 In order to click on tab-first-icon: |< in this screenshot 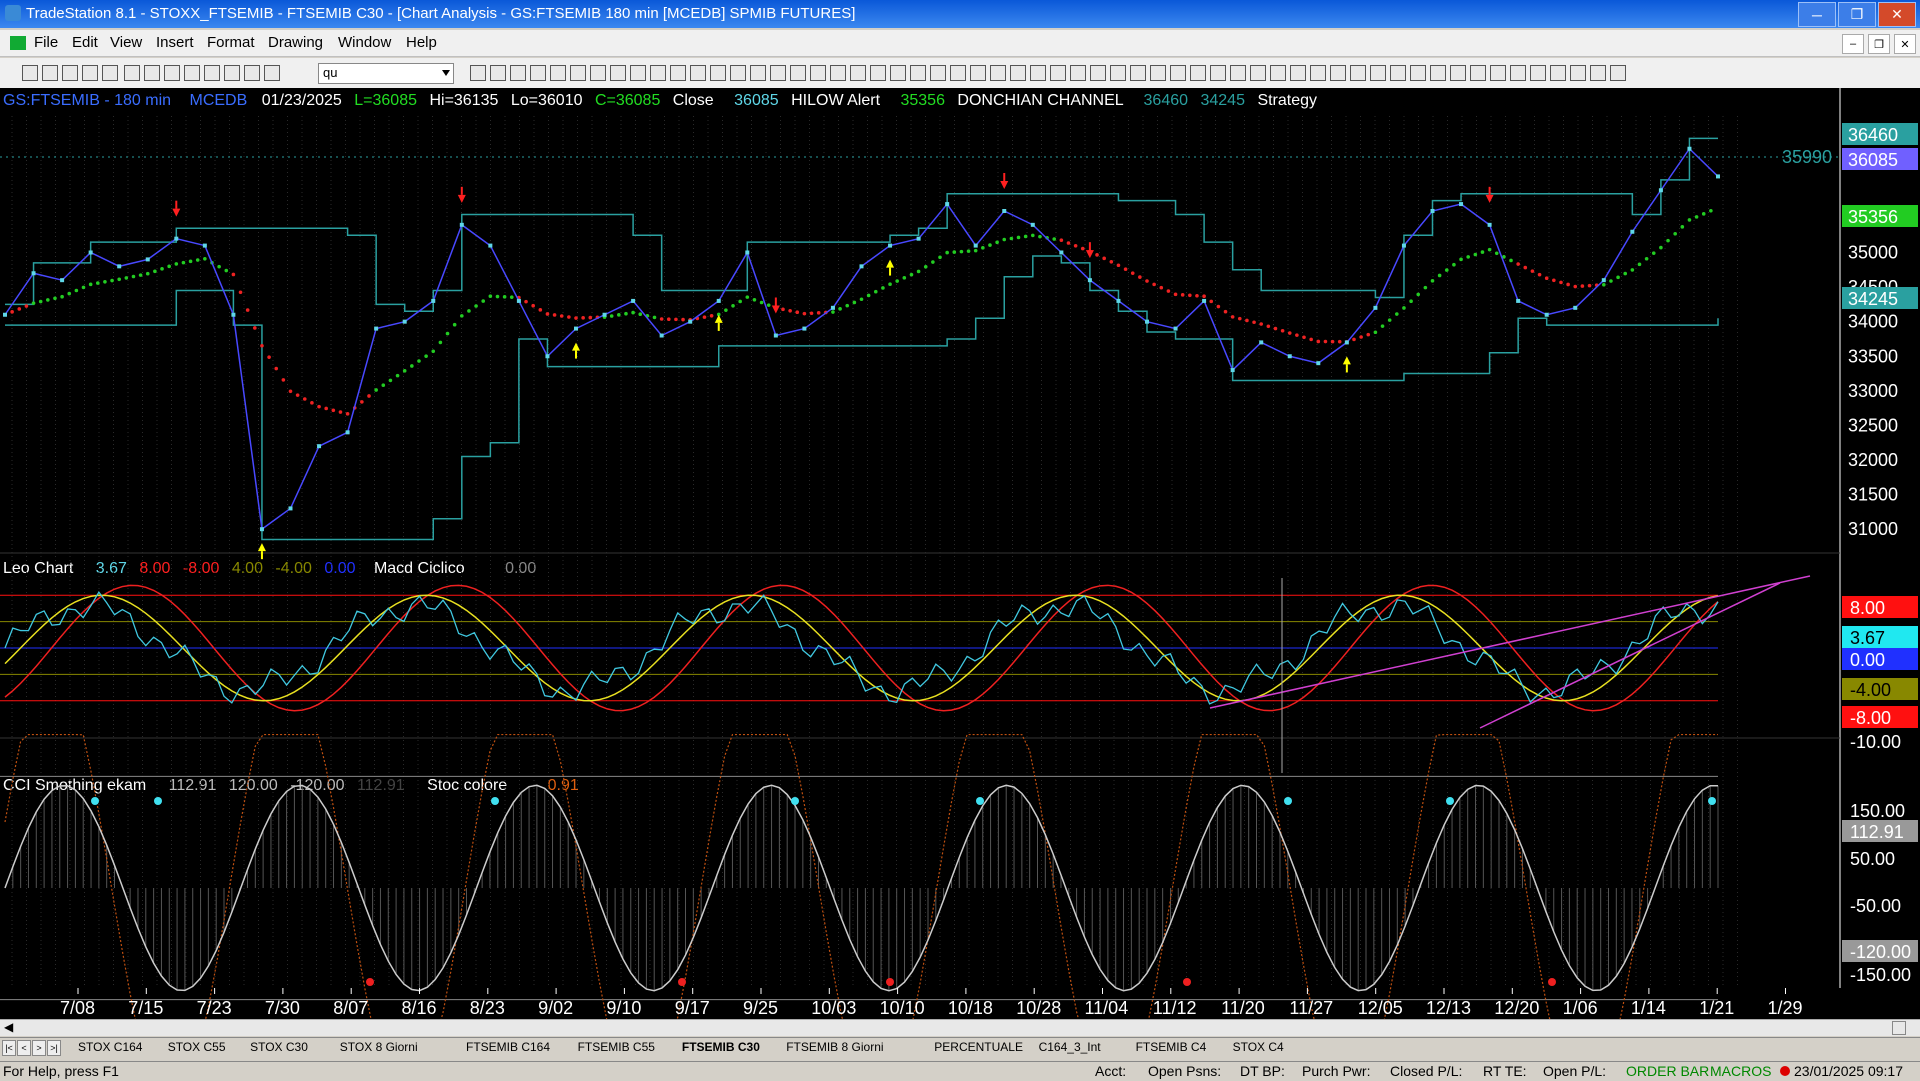, I will do `click(9, 1048)`.